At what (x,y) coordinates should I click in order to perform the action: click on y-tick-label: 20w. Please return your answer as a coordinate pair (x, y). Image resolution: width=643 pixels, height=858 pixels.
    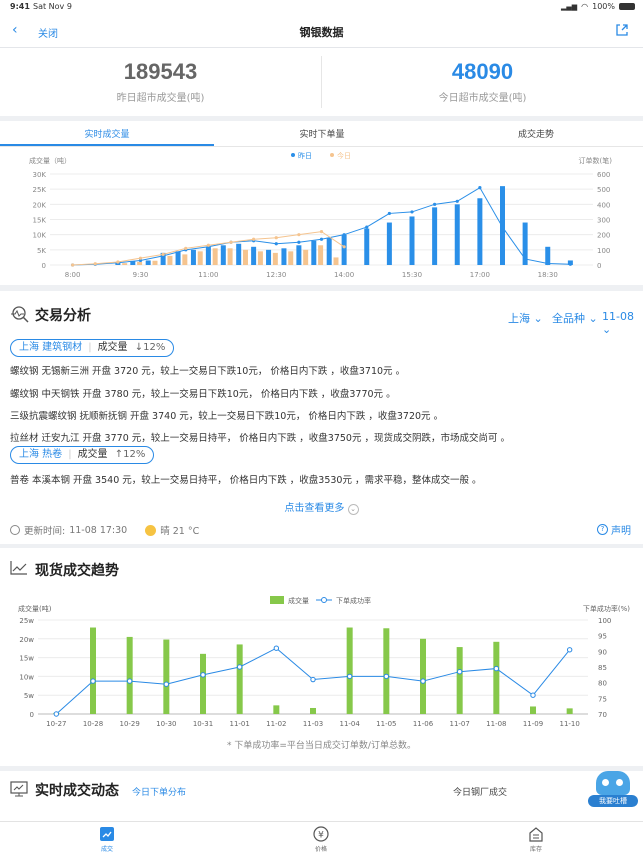
    Looking at the image, I should click on (26, 640).